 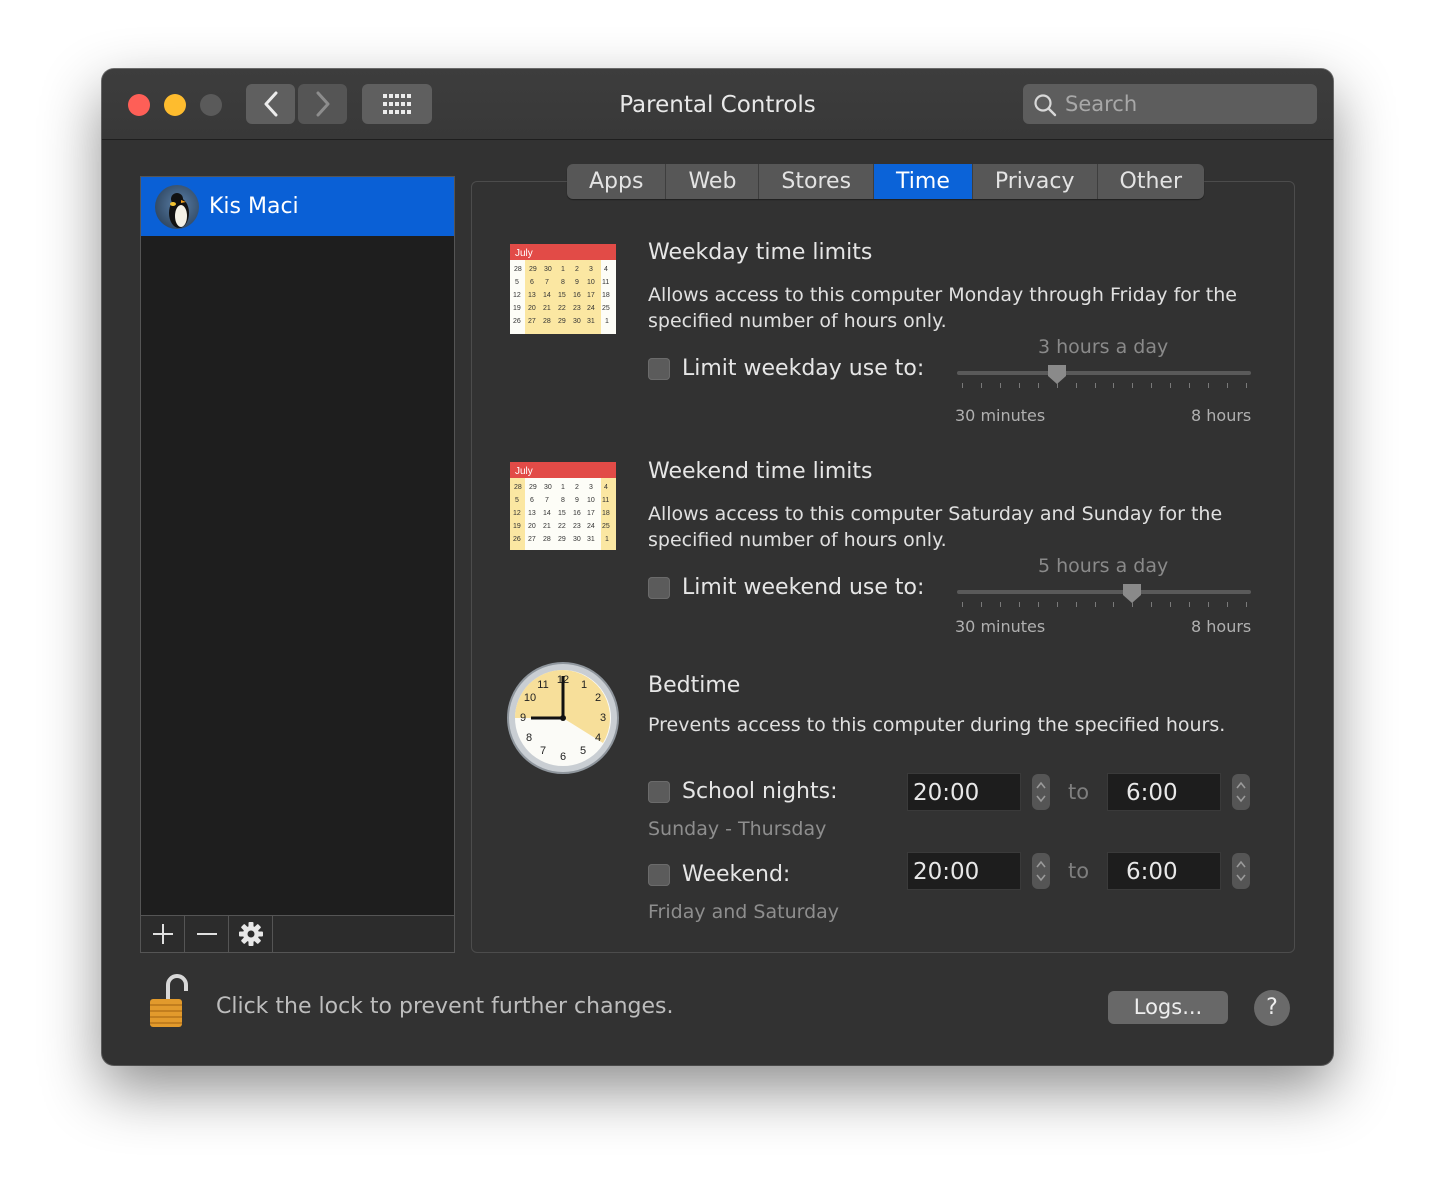 I want to click on user-list-item: Kis Maci, so click(x=297, y=206).